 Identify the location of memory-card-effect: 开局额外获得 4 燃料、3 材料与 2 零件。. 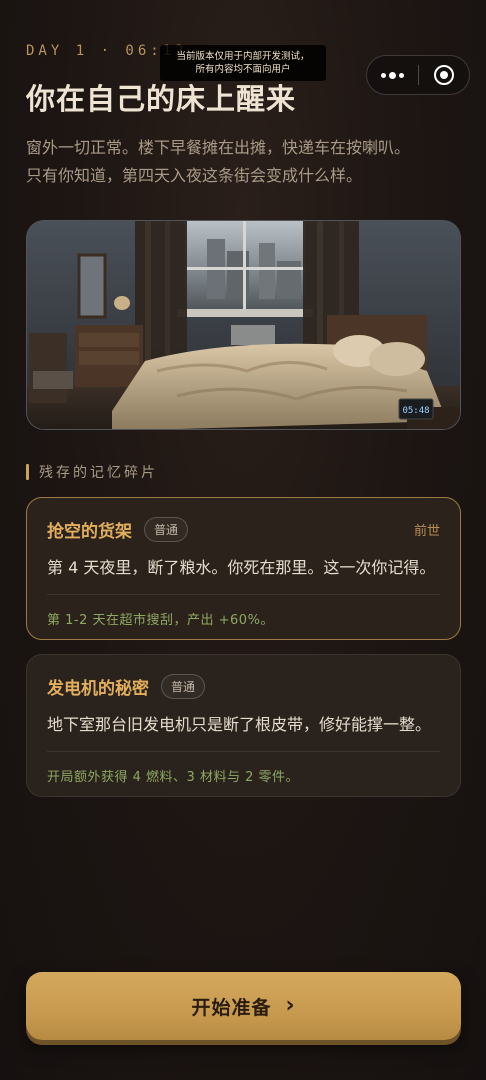
(173, 777).